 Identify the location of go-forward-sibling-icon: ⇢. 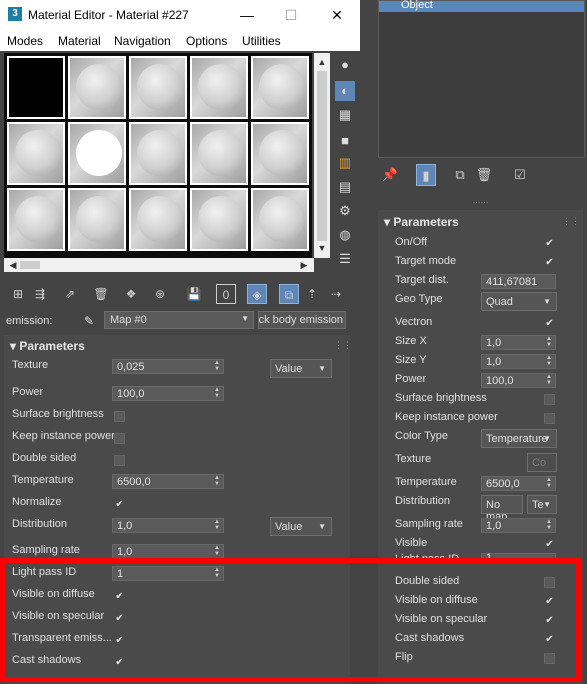
(336, 294).